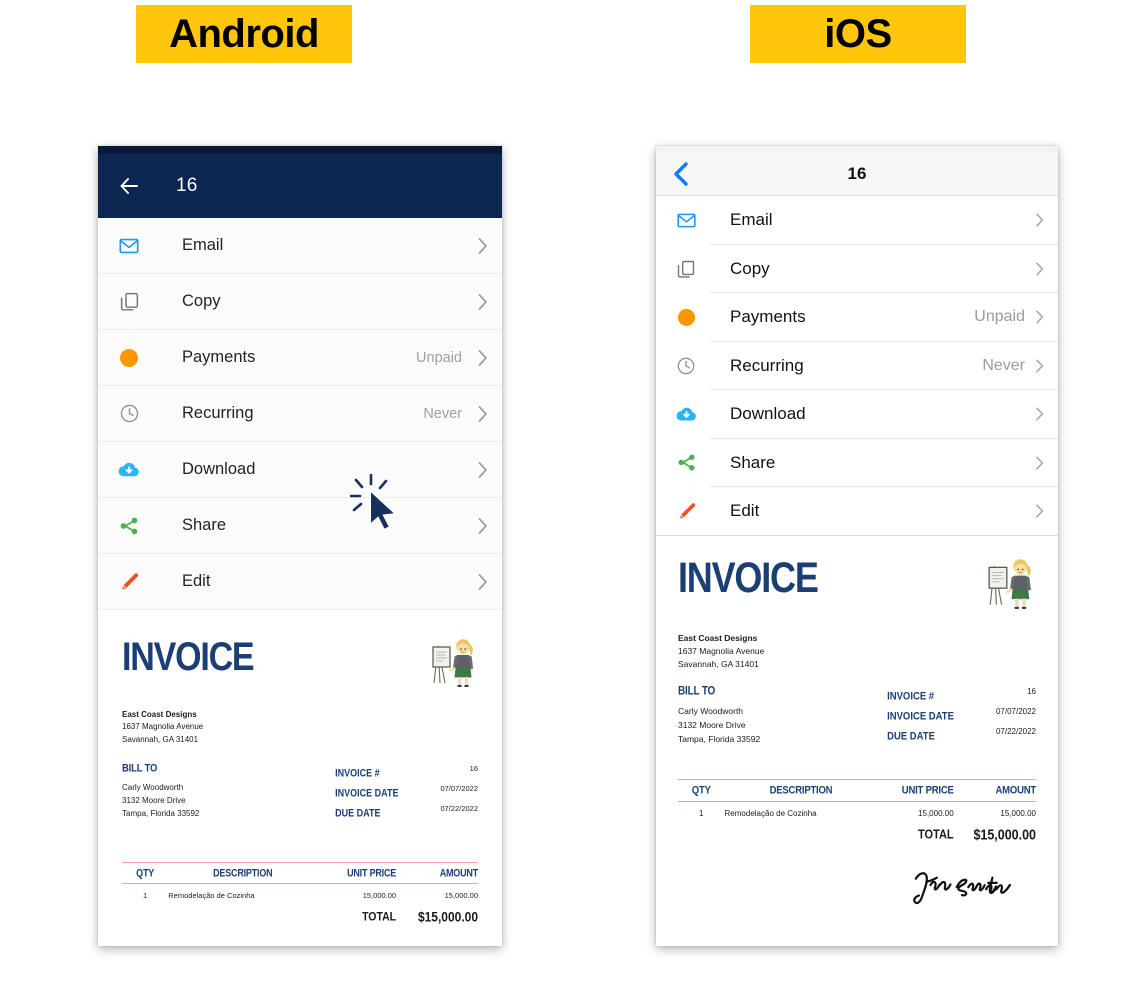 This screenshot has height=1000, width=1122. I want to click on android-list-item-label: Recurring, so click(218, 413).